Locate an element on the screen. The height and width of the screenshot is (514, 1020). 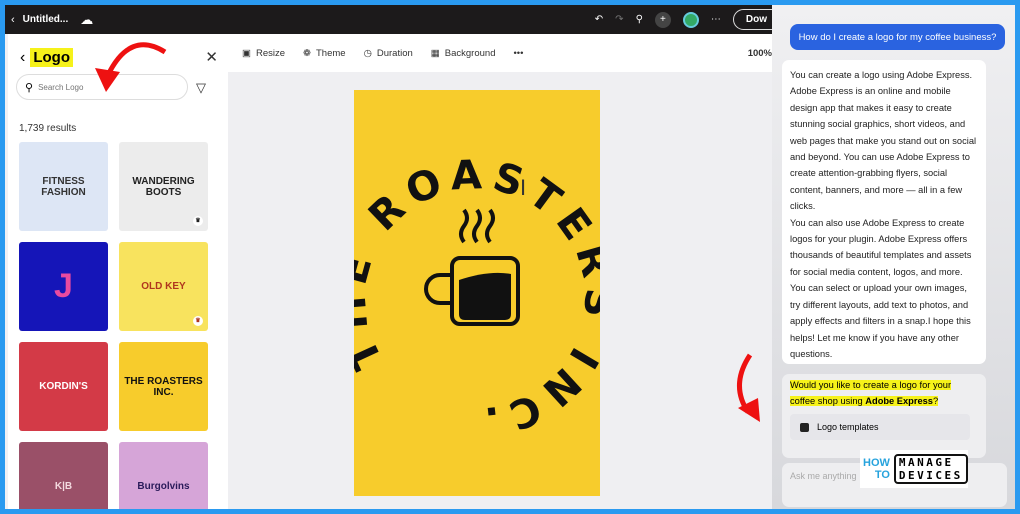
template-tile: FITNESS FASHION is located at coordinates (63, 186).